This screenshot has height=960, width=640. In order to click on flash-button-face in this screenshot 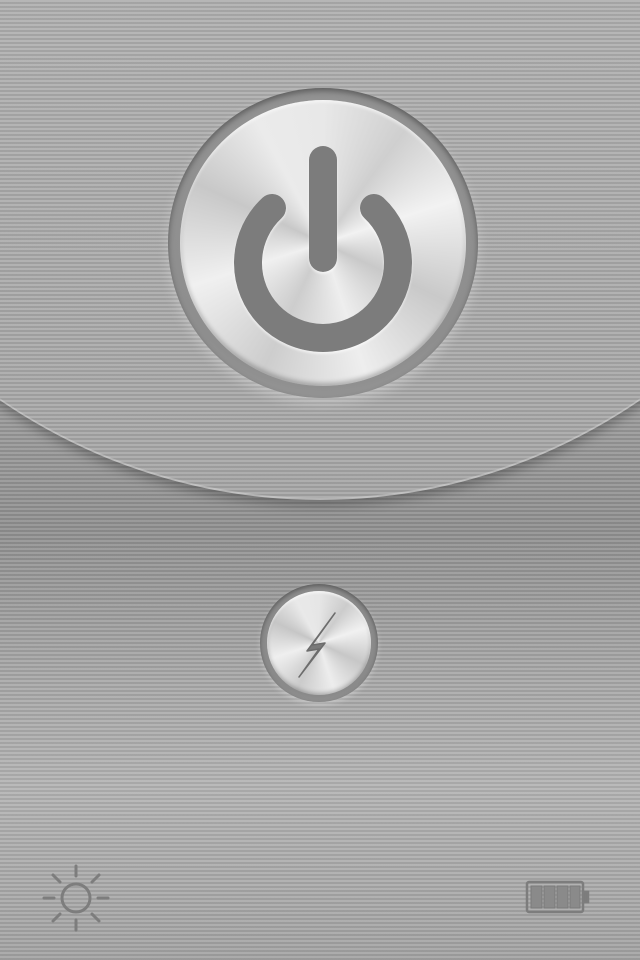, I will do `click(319, 643)`.